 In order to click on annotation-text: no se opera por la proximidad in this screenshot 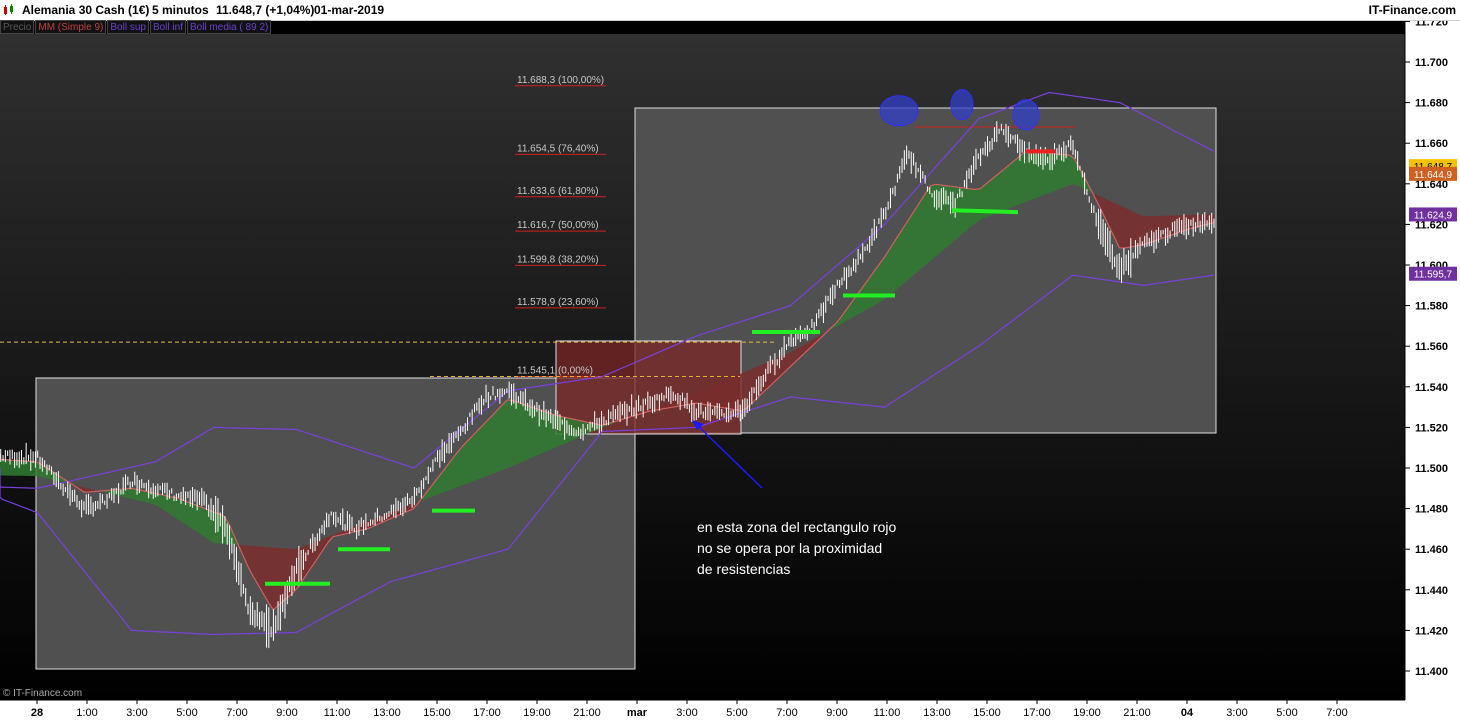, I will do `click(789, 548)`.